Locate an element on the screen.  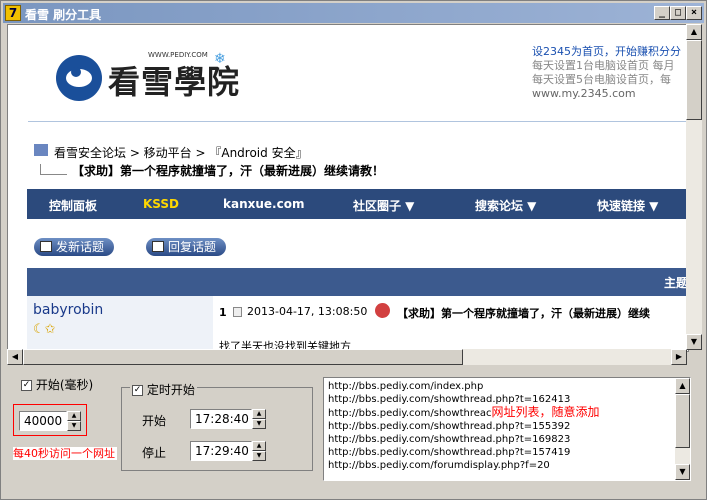
interval-input: 40000 is located at coordinates (43, 421).